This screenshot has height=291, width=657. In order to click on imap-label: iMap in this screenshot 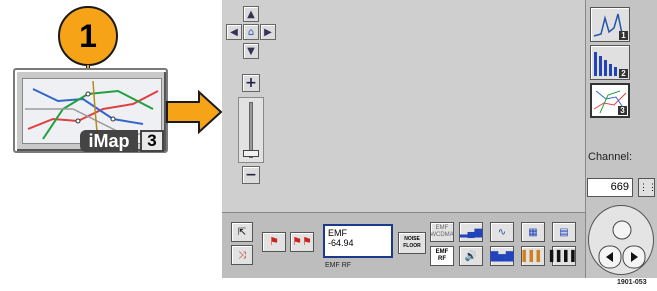, I will do `click(109, 141)`.